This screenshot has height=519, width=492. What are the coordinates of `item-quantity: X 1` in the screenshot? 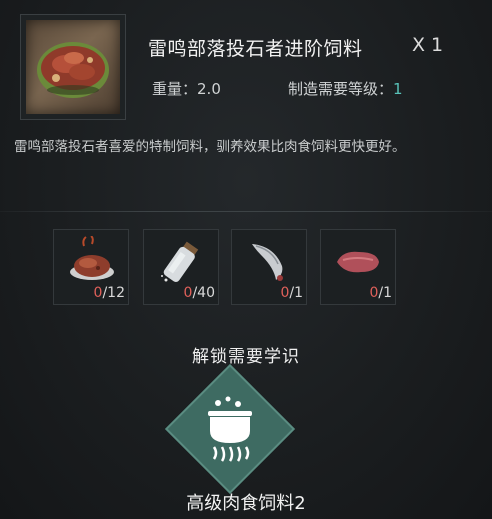 It's located at (428, 45).